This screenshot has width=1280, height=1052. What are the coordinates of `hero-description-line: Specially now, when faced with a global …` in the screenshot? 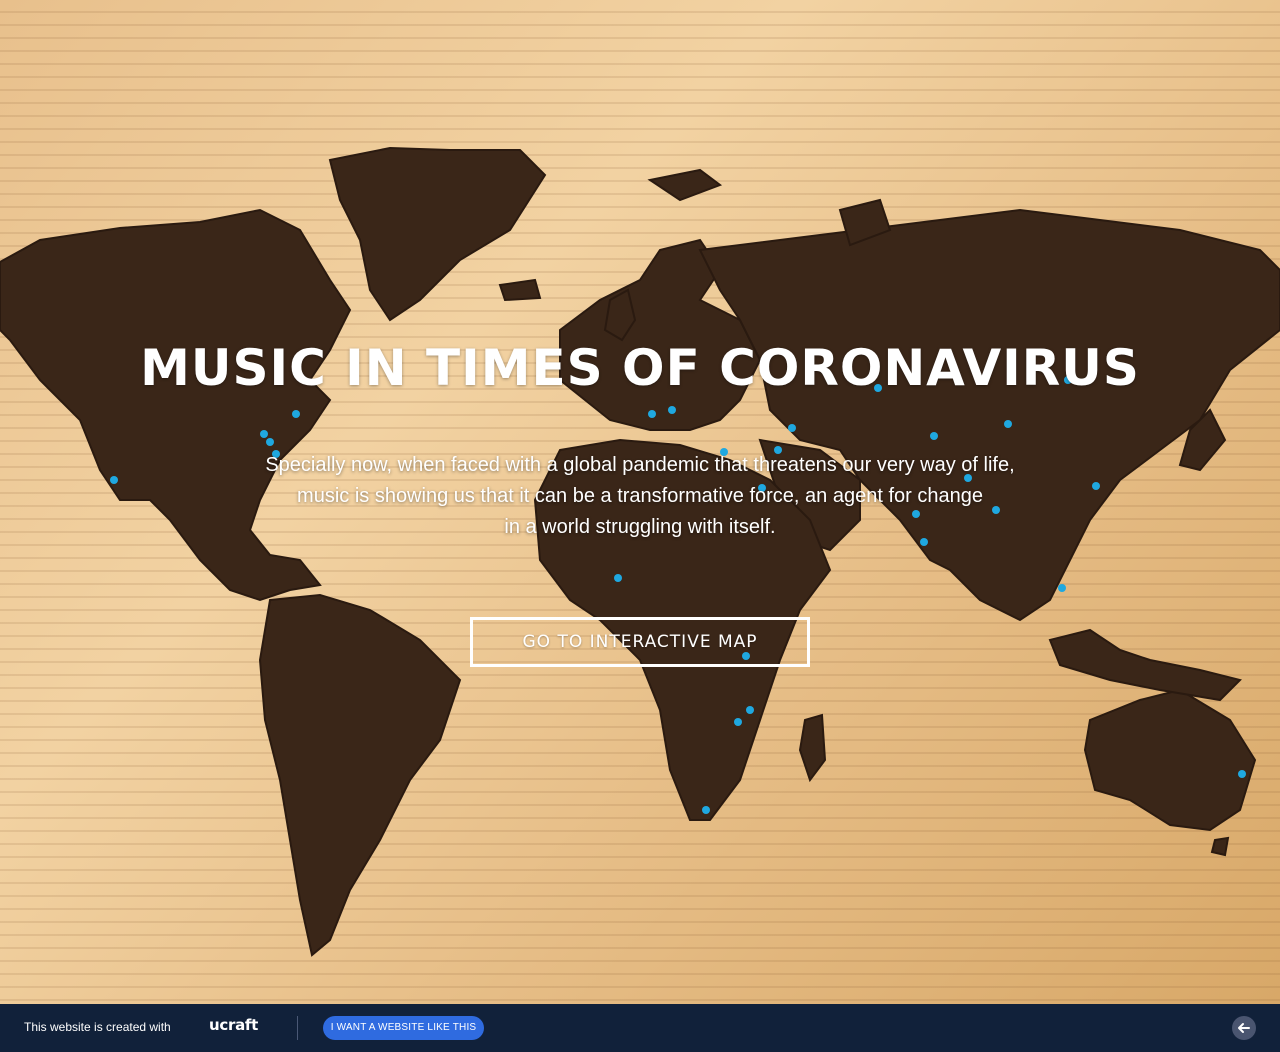 It's located at (640, 465).